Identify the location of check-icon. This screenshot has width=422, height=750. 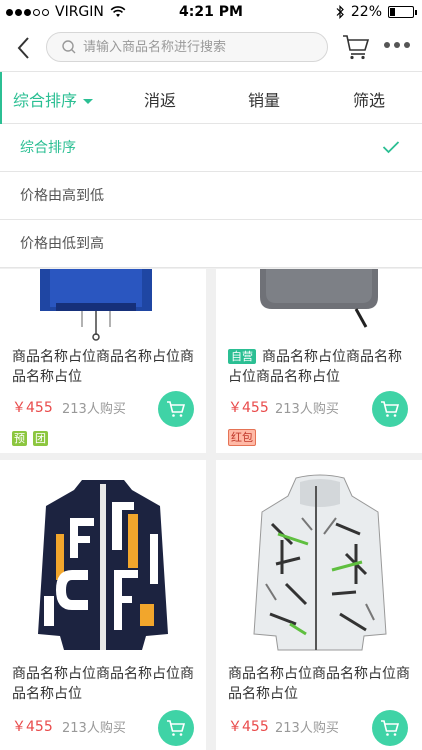
(391, 147).